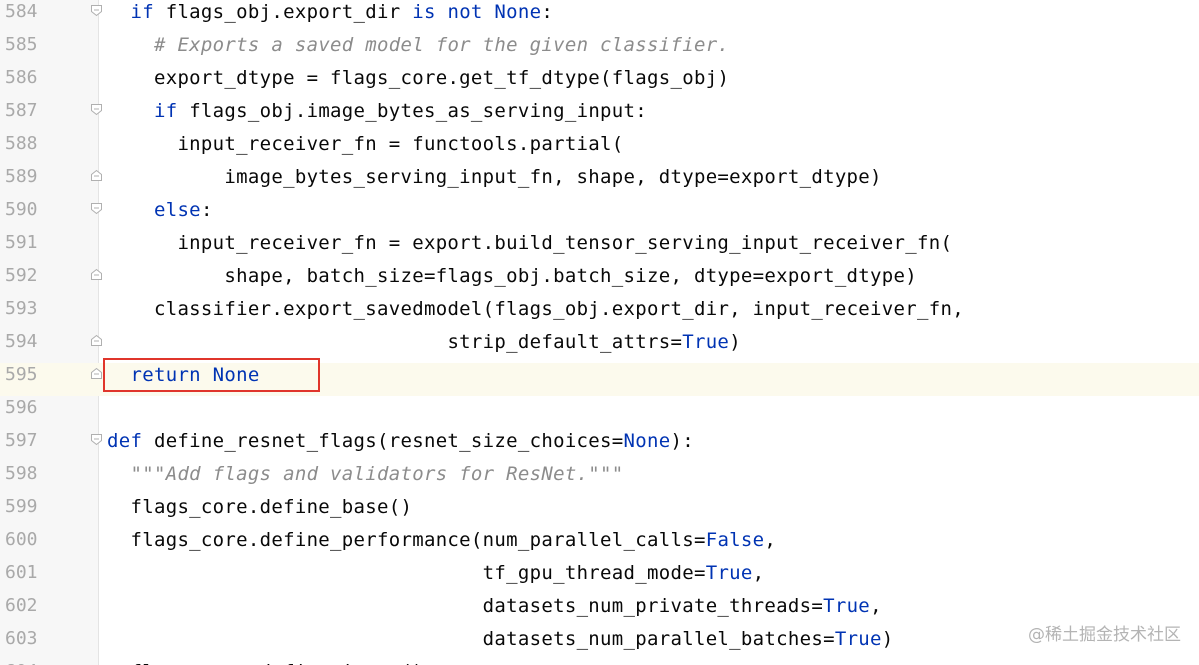  I want to click on line-number: 589, so click(21, 176).